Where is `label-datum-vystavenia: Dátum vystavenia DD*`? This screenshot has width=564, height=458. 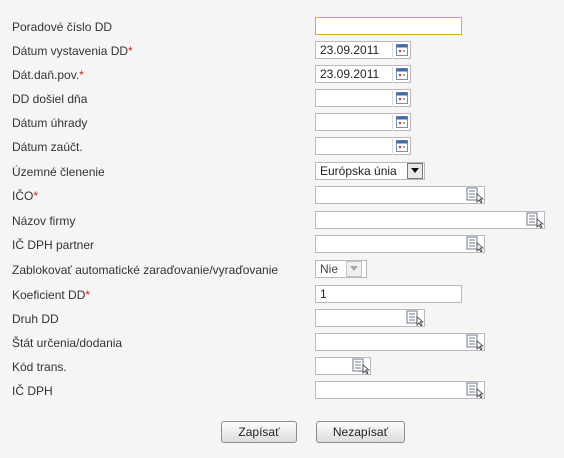
label-datum-vystavenia: Dátum vystavenia DD* is located at coordinates (72, 51).